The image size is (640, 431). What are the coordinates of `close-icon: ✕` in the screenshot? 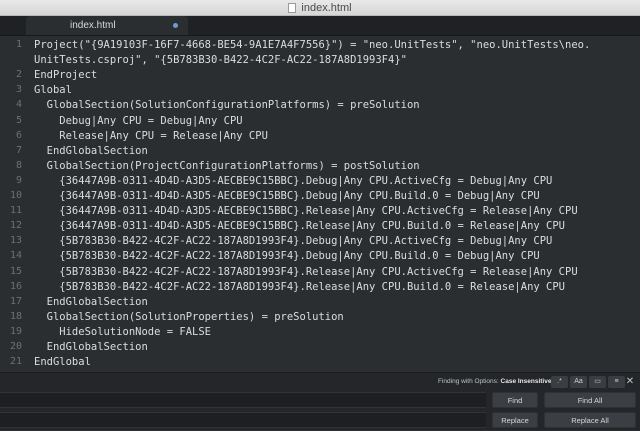 It's located at (630, 382).